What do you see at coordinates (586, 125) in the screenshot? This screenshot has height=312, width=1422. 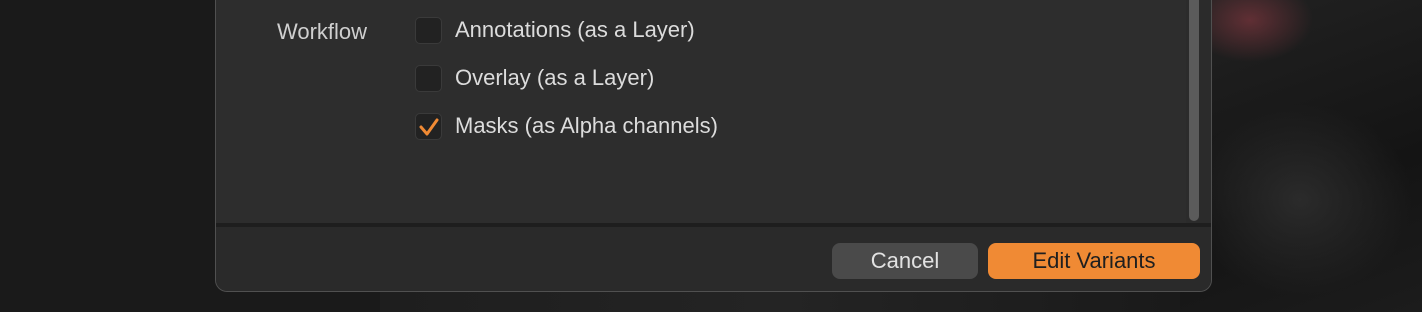 I see `masks-label: Masks (as Alpha channels)` at bounding box center [586, 125].